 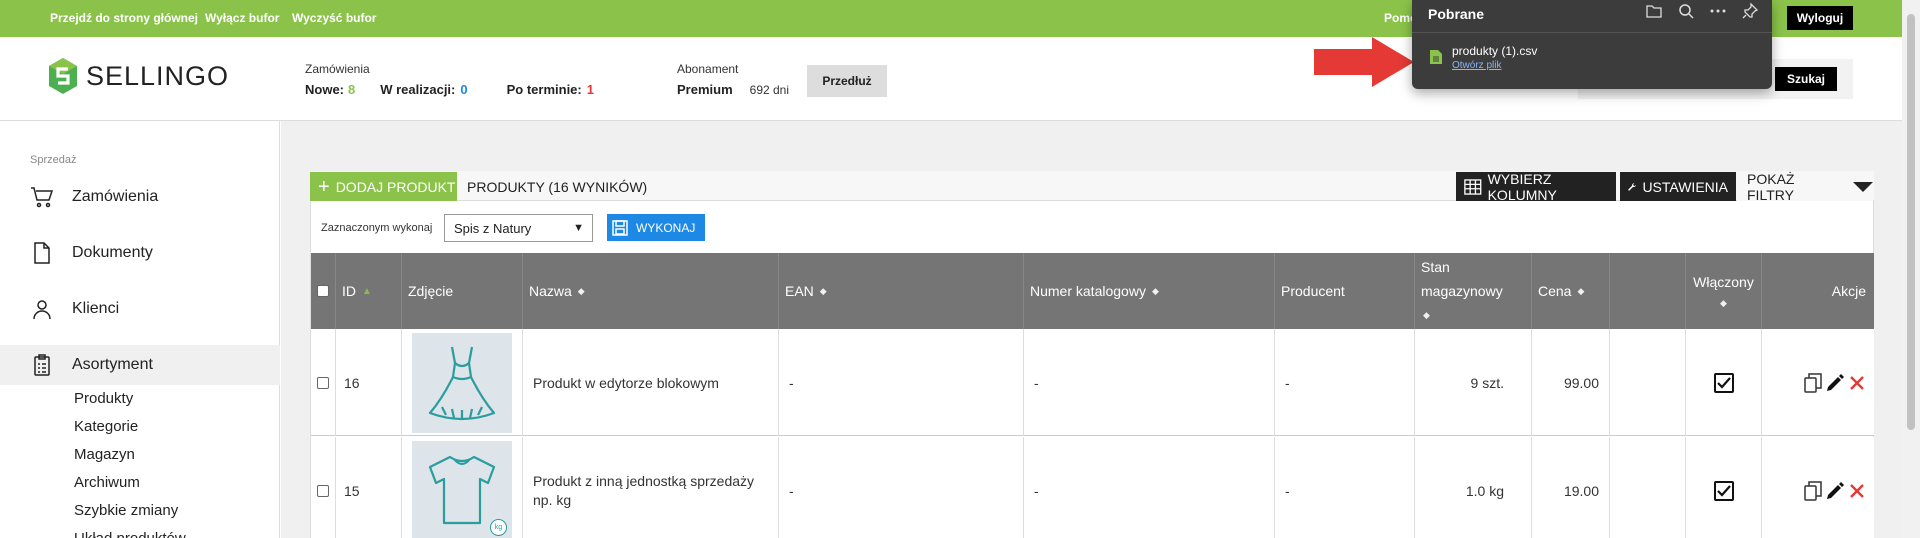 I want to click on extend-subscription-button: Przedłuż, so click(x=847, y=81).